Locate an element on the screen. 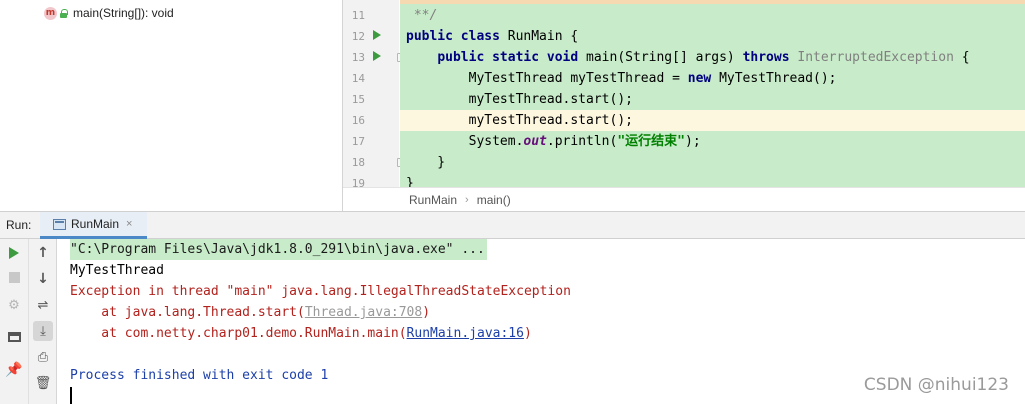 The width and height of the screenshot is (1025, 404). watermark: CSDN @nihui123 is located at coordinates (936, 385).